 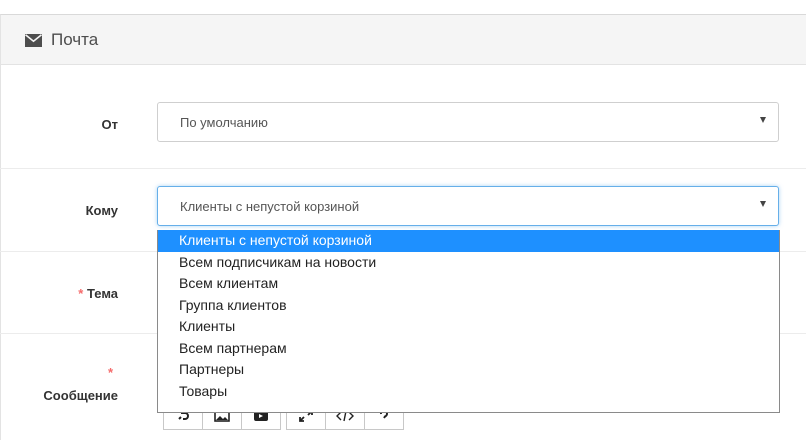 I want to click on to-select: Клиенты с непустой корзиной, so click(x=468, y=206).